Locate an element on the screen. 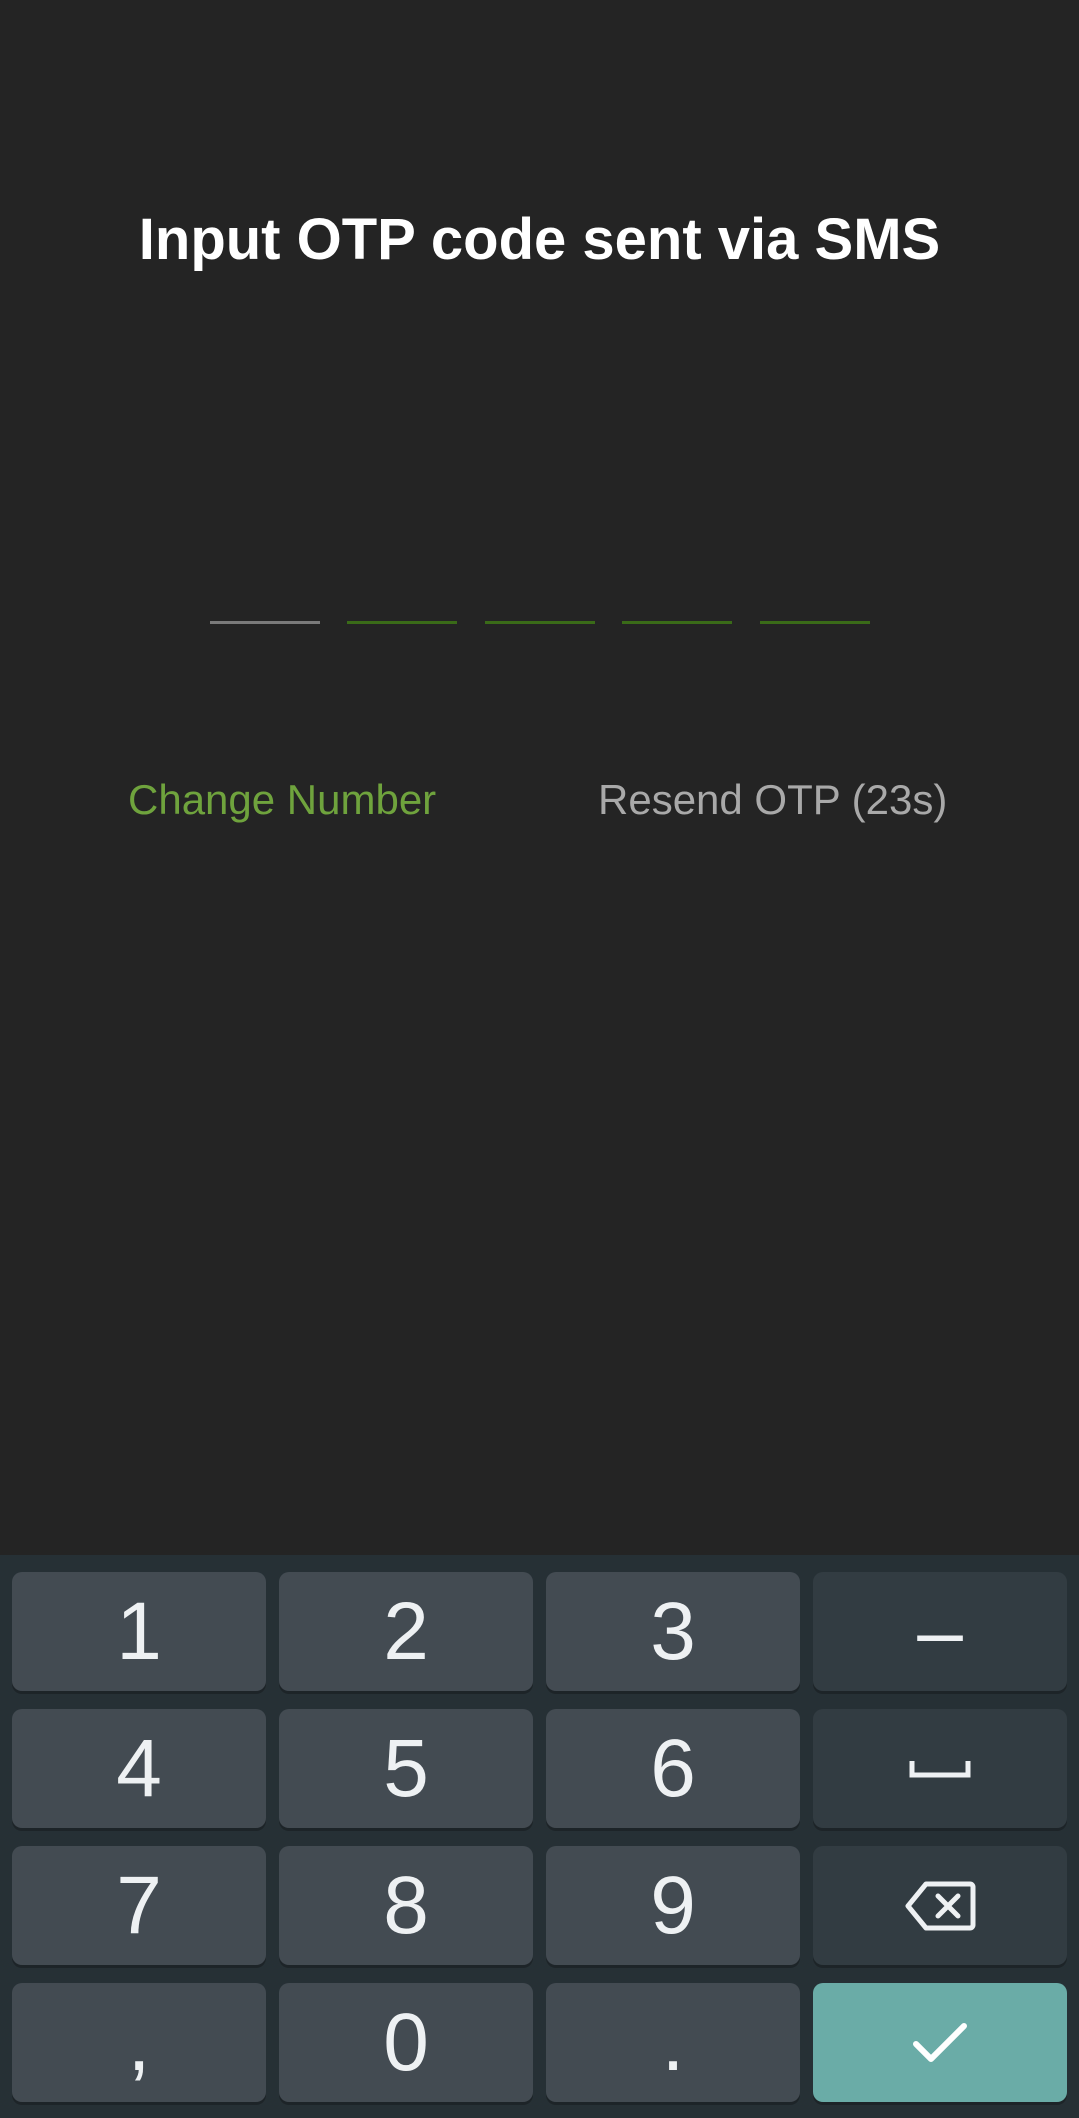  otp-actions: Change Number Resend OTP (23s) is located at coordinates (539, 800).